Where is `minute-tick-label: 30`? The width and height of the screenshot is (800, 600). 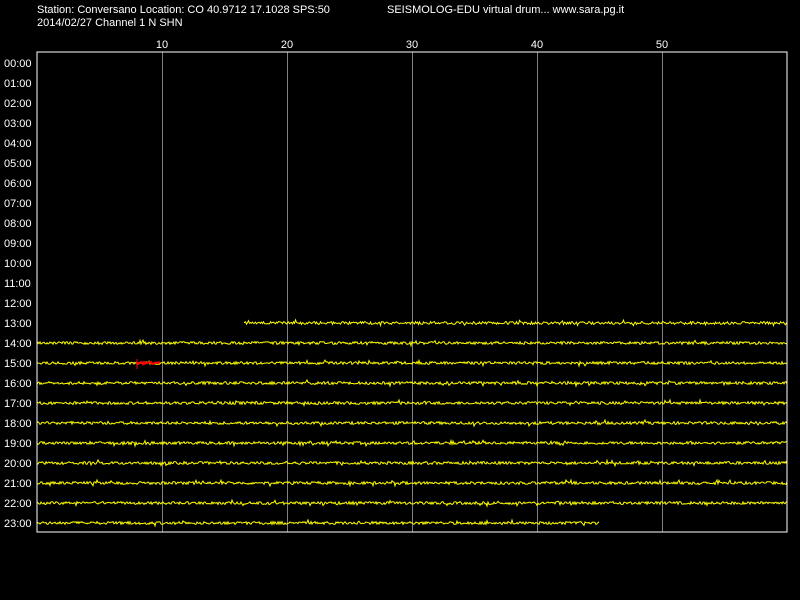 minute-tick-label: 30 is located at coordinates (412, 45).